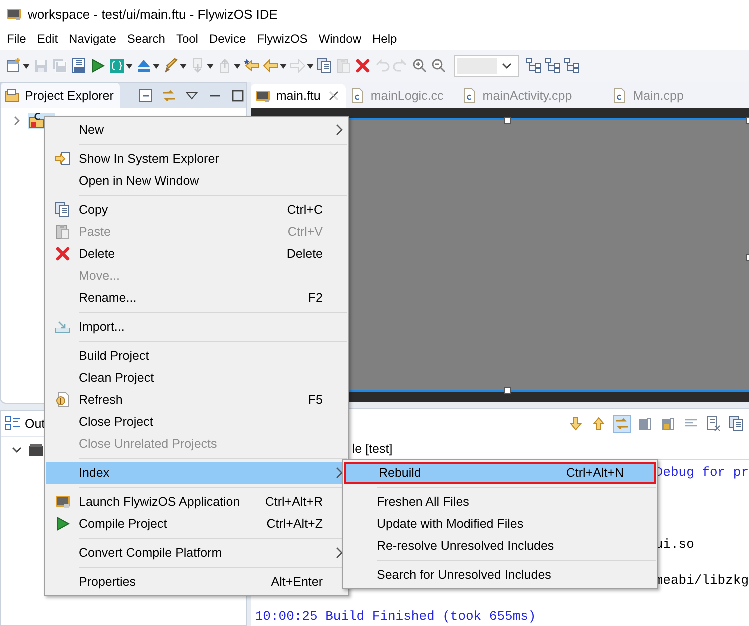 Image resolution: width=749 pixels, height=626 pixels. Describe the element at coordinates (714, 424) in the screenshot. I see `clear-console-icon` at that location.